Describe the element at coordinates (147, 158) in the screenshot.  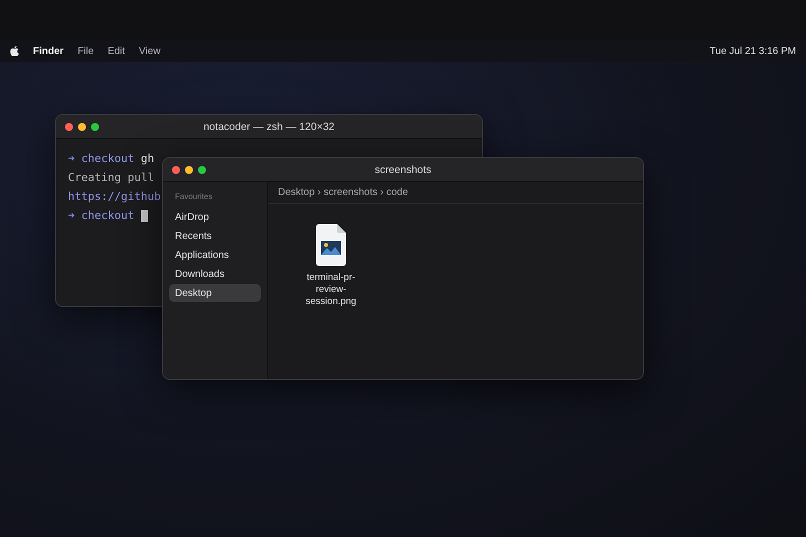
I see `terminal-command: gh` at that location.